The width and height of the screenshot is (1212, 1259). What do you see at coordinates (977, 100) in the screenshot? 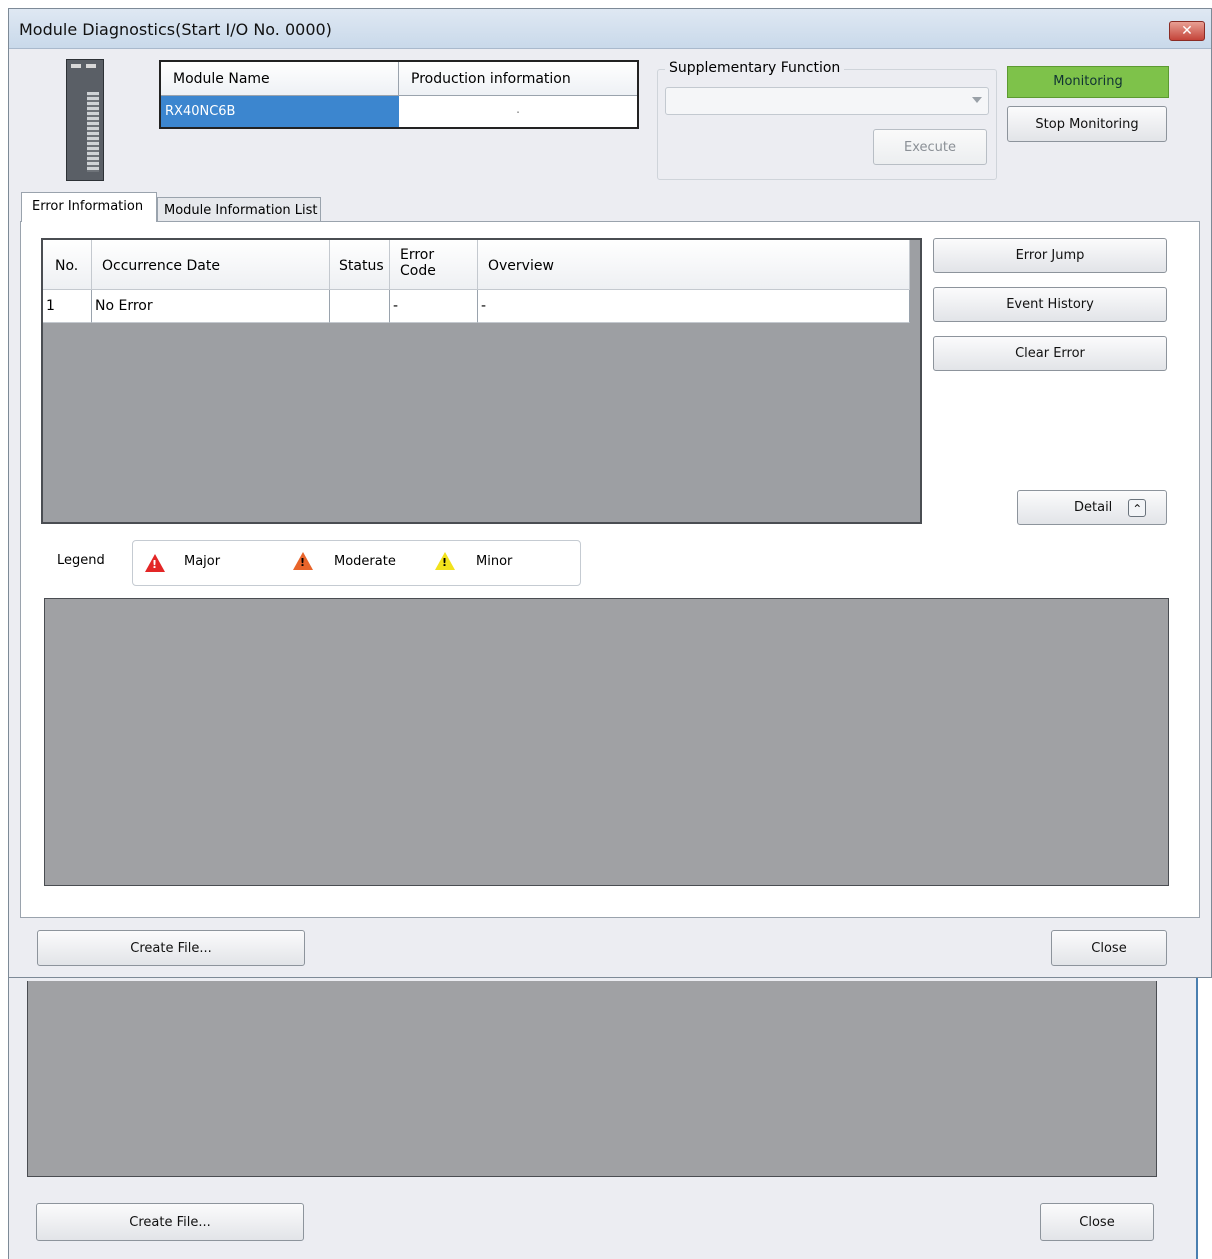
I see `chevron-down-icon` at bounding box center [977, 100].